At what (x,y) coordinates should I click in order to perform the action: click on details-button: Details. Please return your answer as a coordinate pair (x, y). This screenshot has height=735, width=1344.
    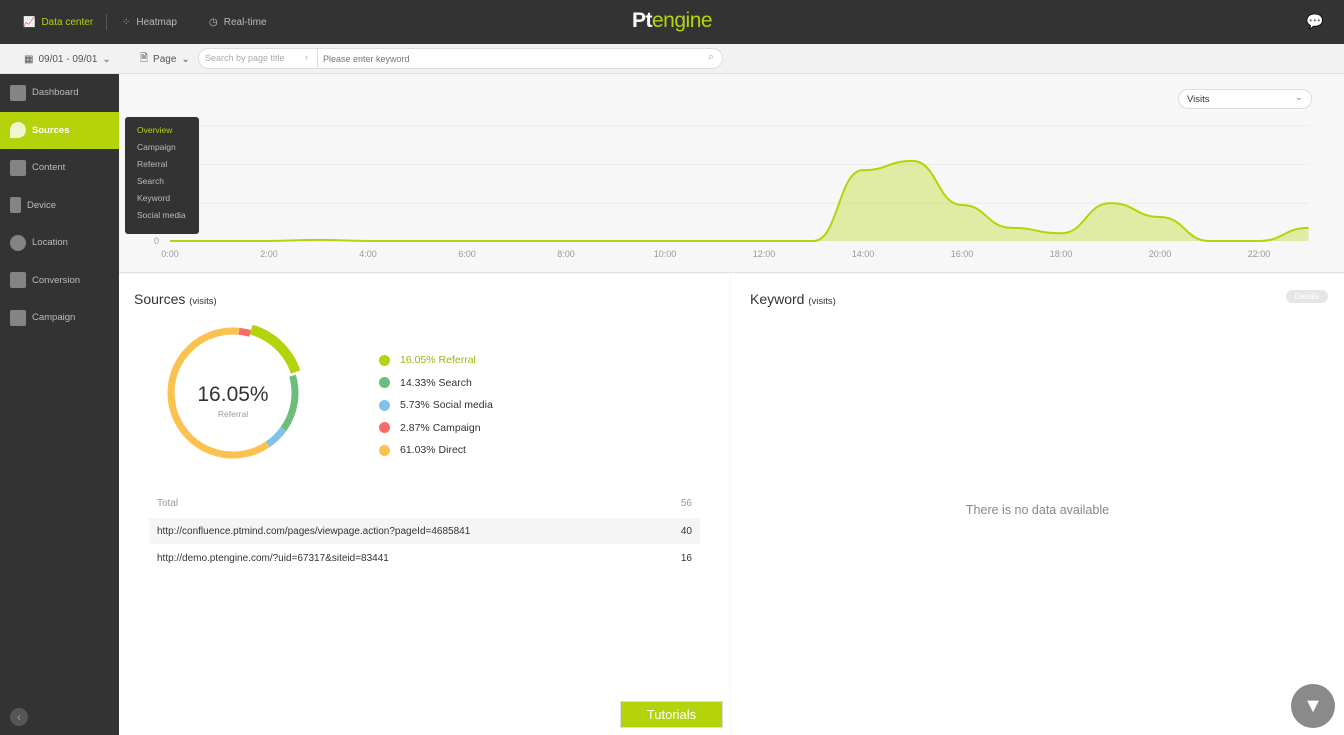
    Looking at the image, I should click on (1307, 296).